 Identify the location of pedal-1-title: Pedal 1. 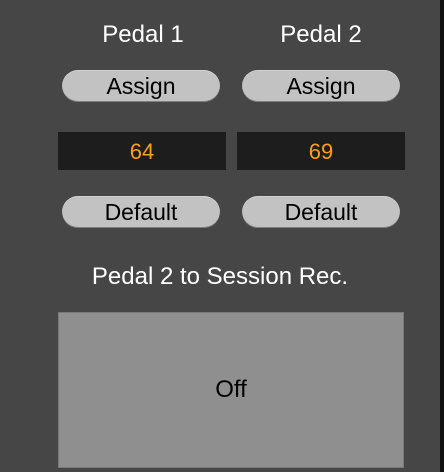
(143, 34).